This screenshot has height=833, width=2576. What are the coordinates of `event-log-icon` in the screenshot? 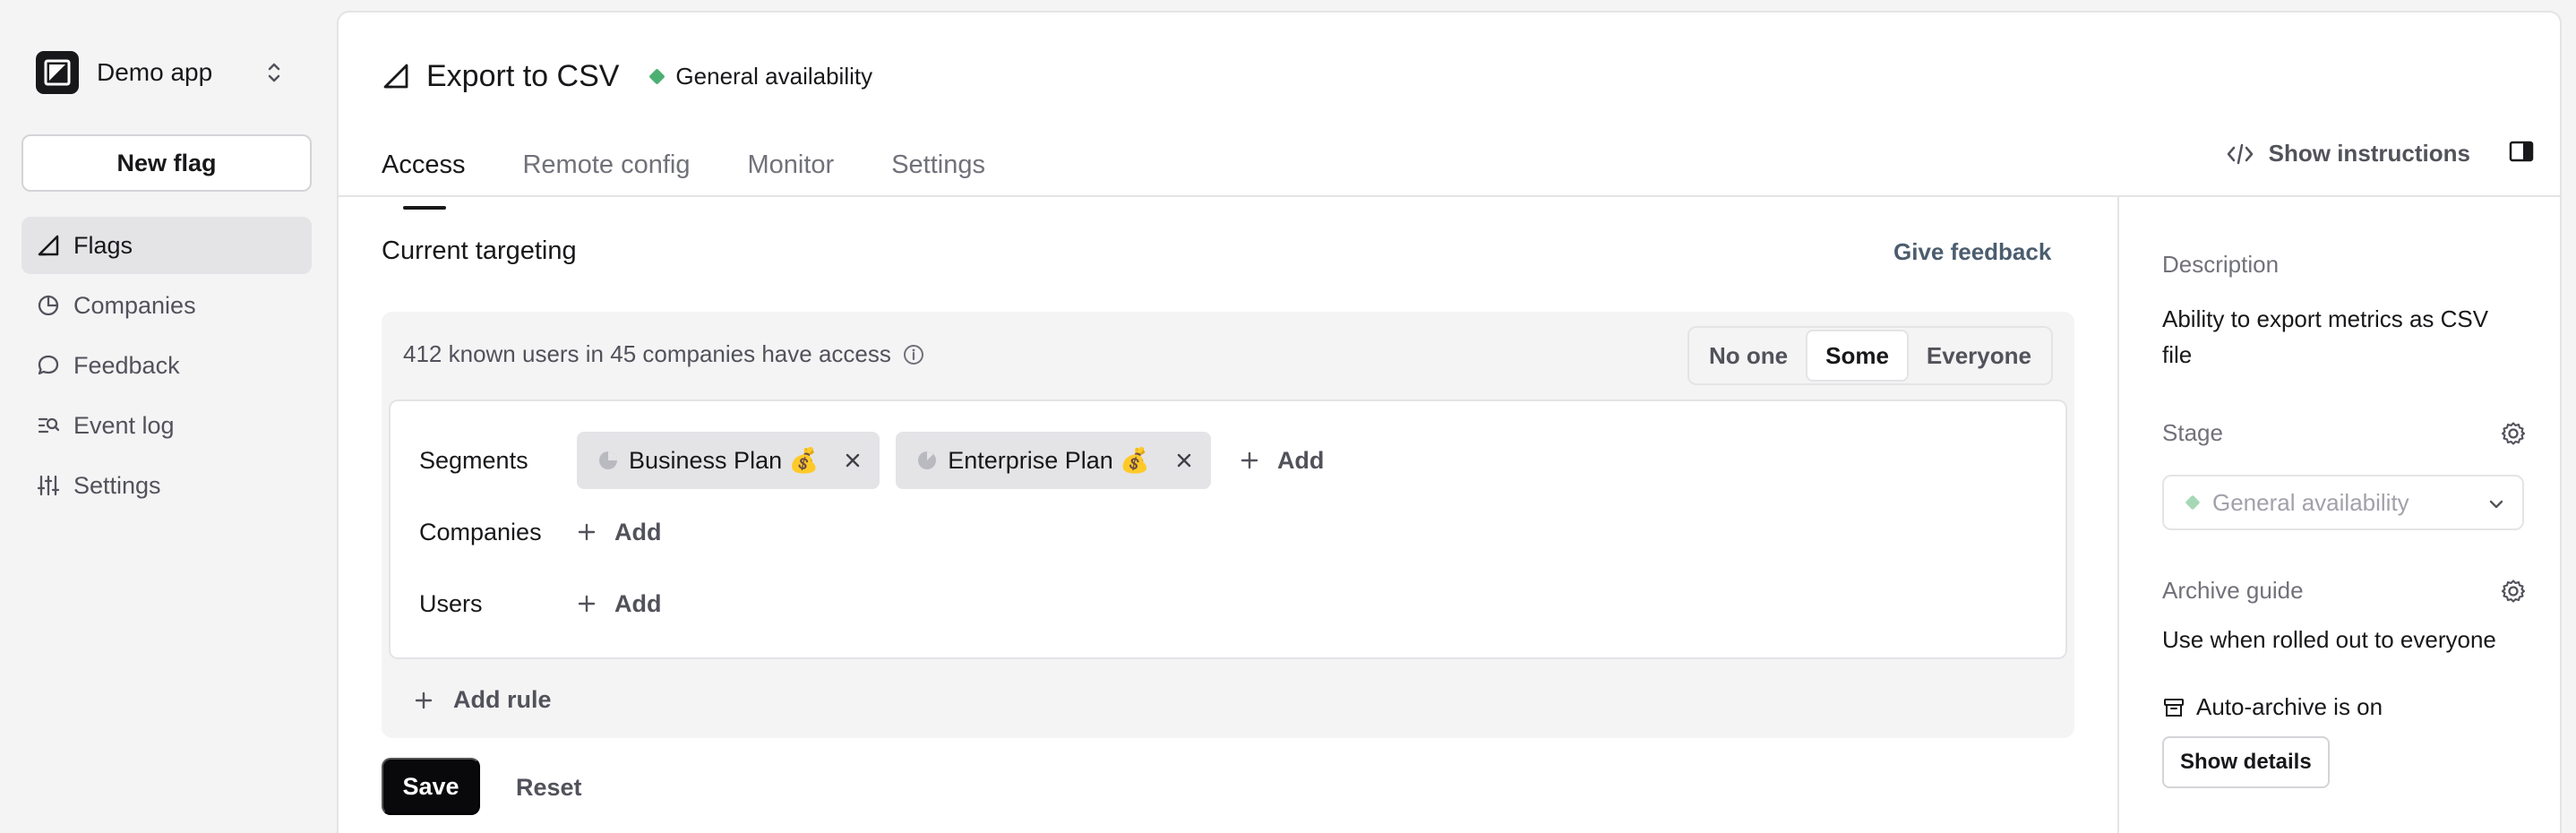 It's located at (48, 425).